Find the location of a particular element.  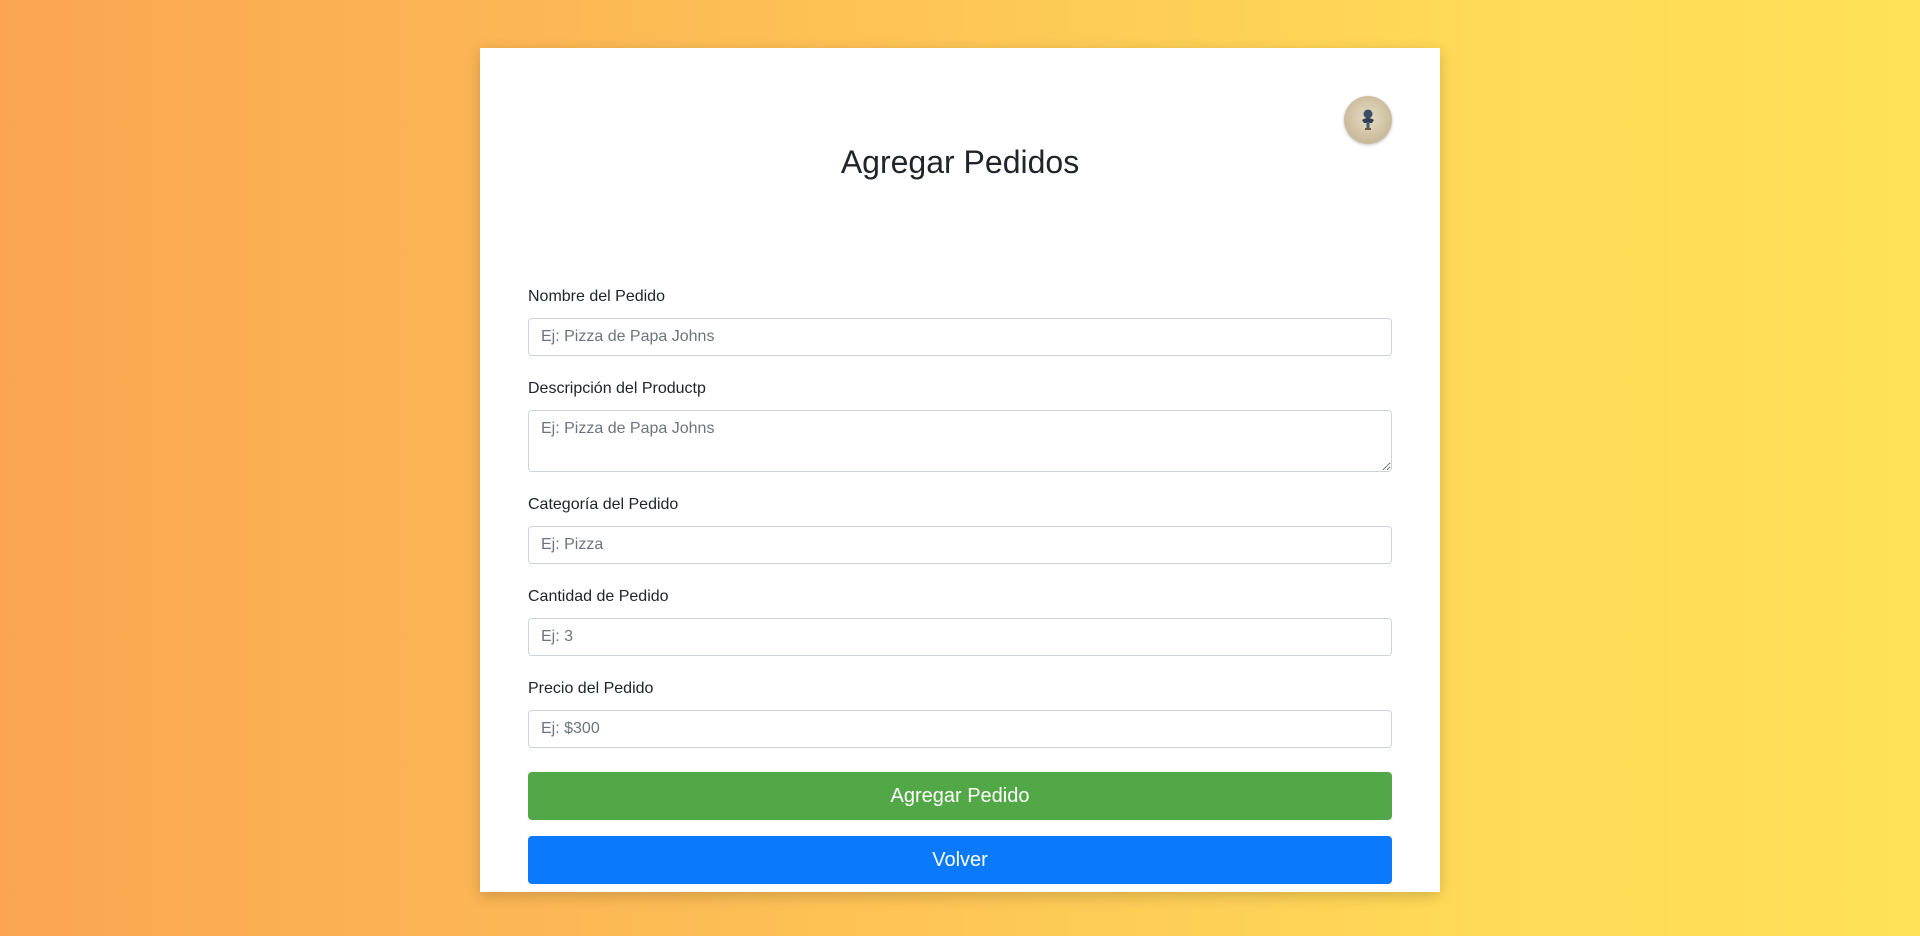

user-avatar is located at coordinates (1368, 120).